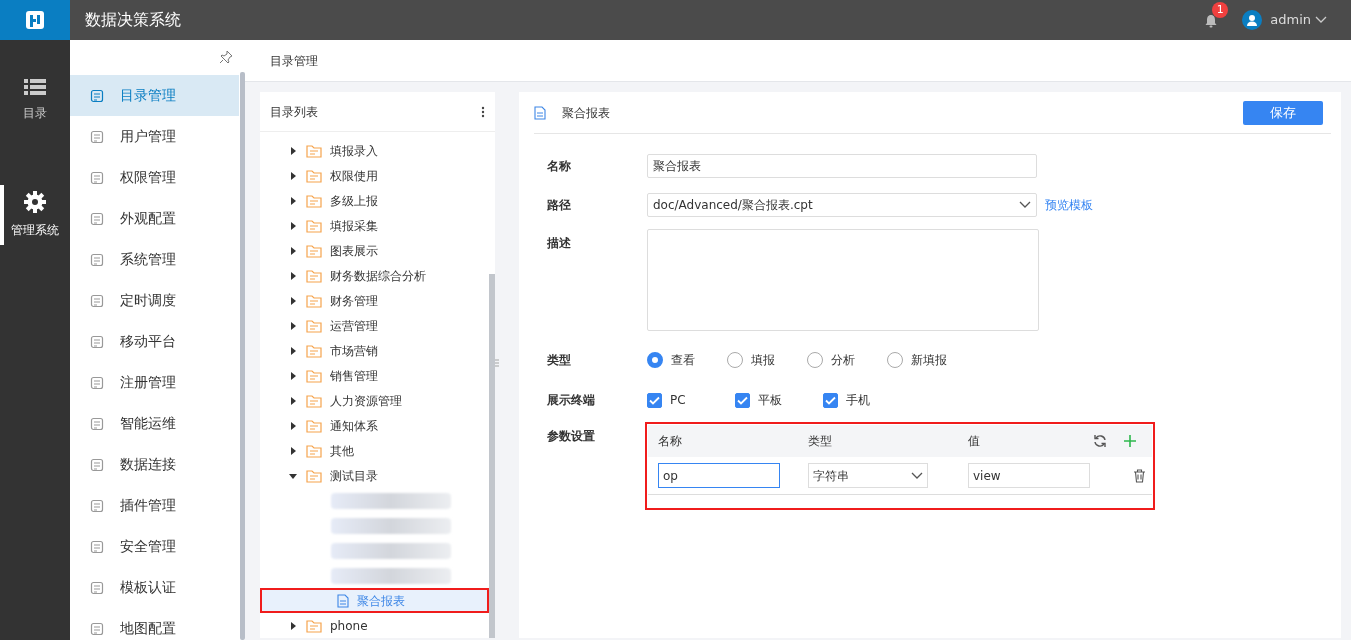  What do you see at coordinates (374, 400) in the screenshot?
I see `tree-item: 人力资源管理` at bounding box center [374, 400].